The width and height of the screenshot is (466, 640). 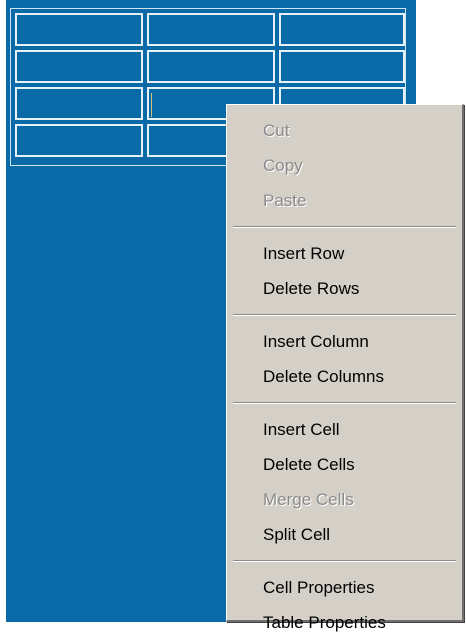 I want to click on menu-item-insert-cell: Insert Cell, so click(x=344, y=429).